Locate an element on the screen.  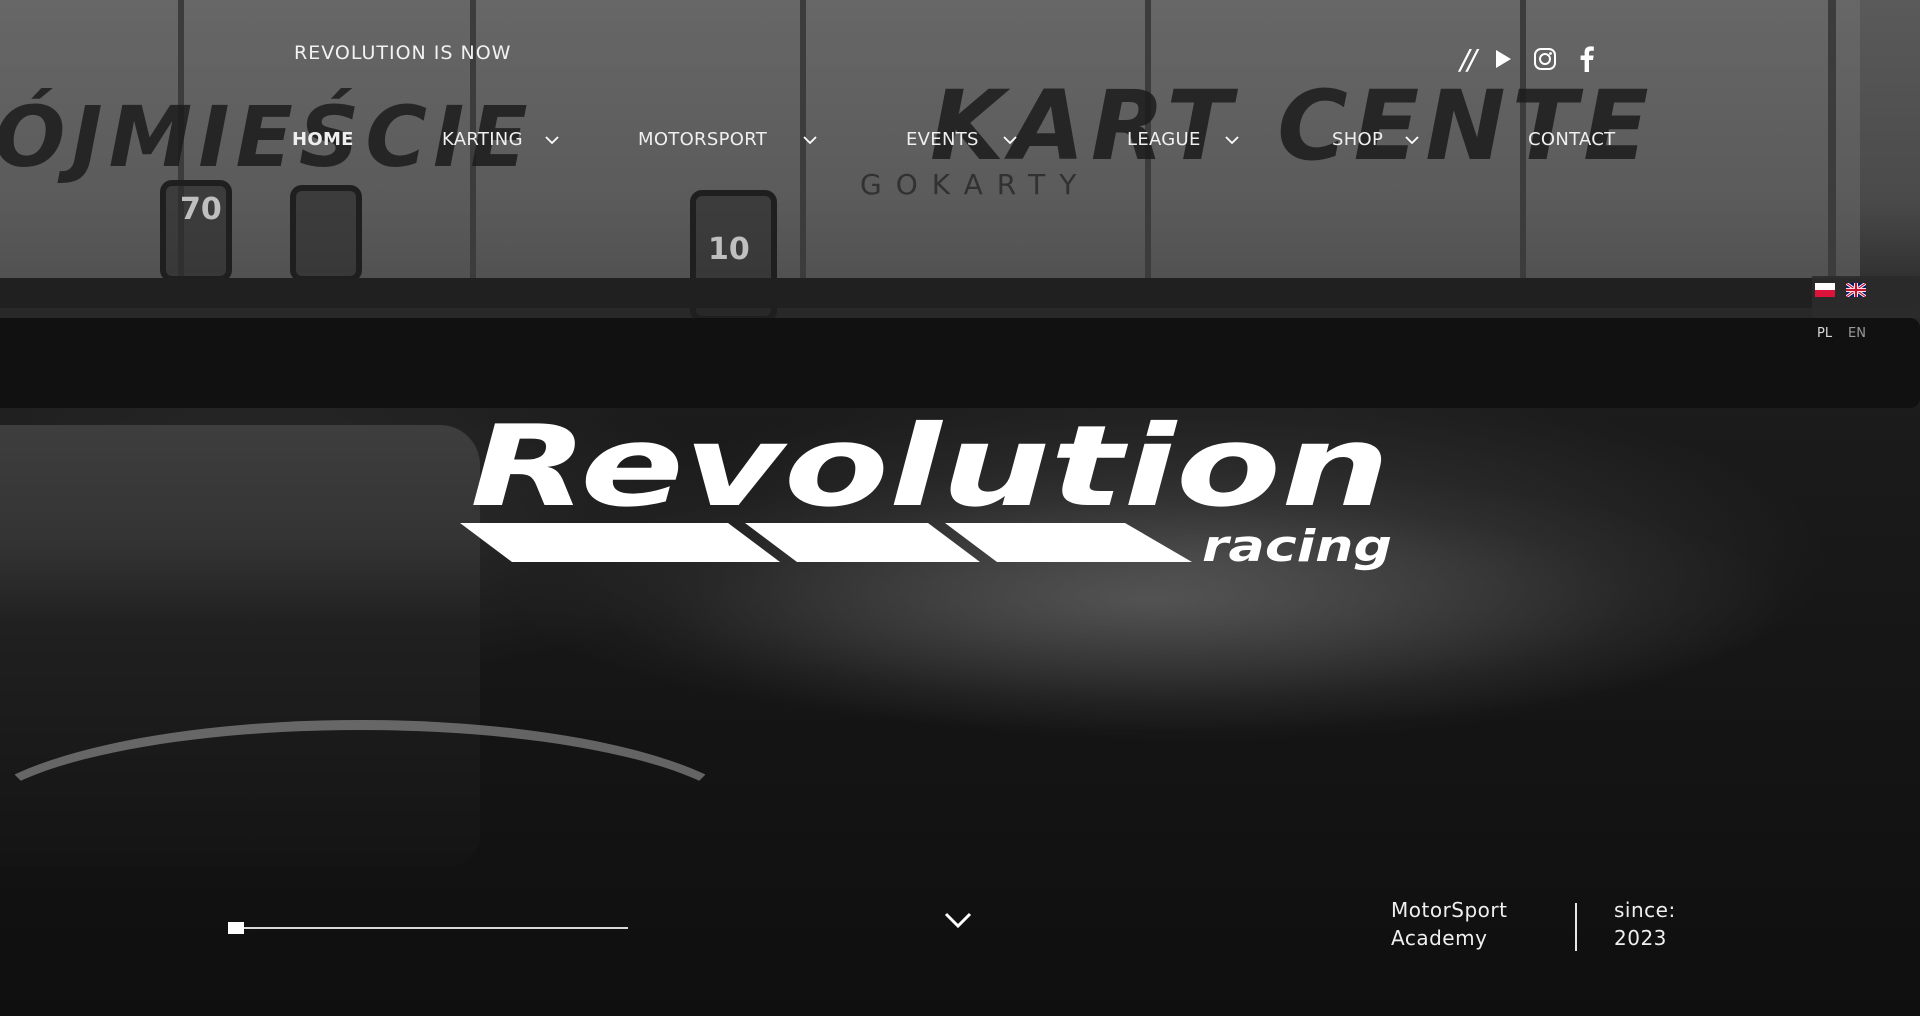
nav-item-shop: SHOP is located at coordinates (1375, 139).